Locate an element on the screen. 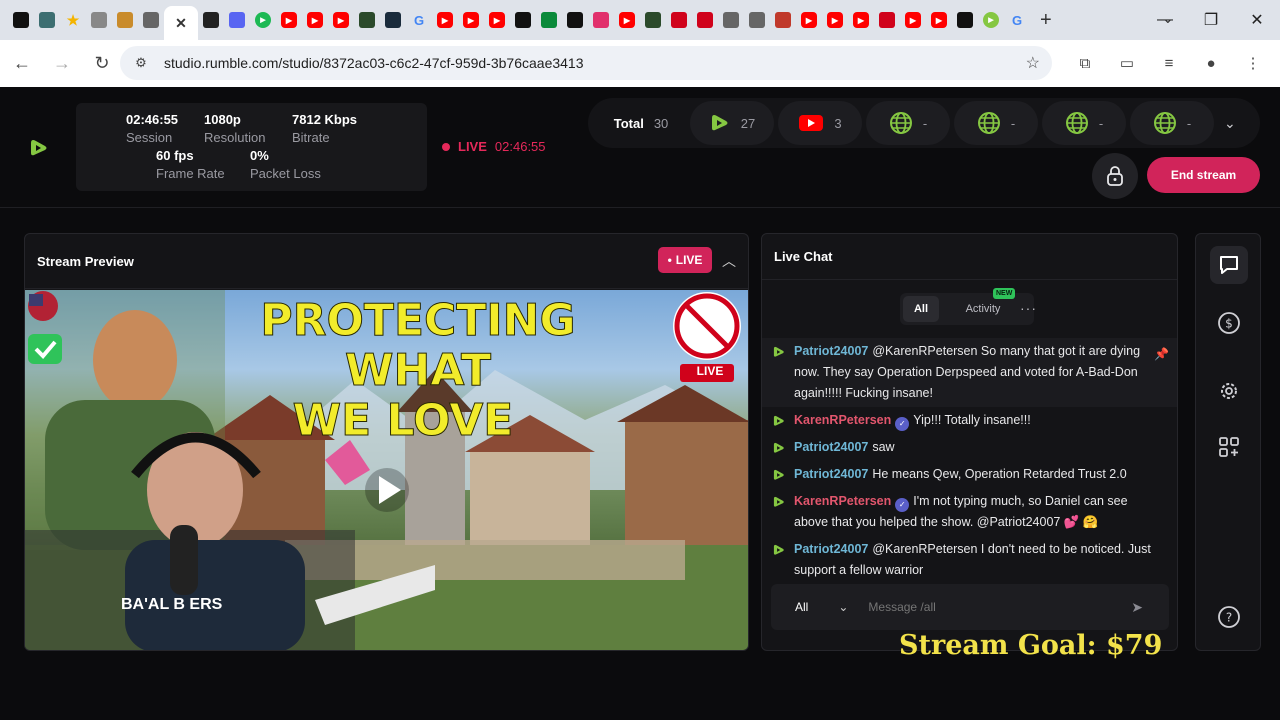  collapse-chevron-icon: ︿ is located at coordinates (729, 261).